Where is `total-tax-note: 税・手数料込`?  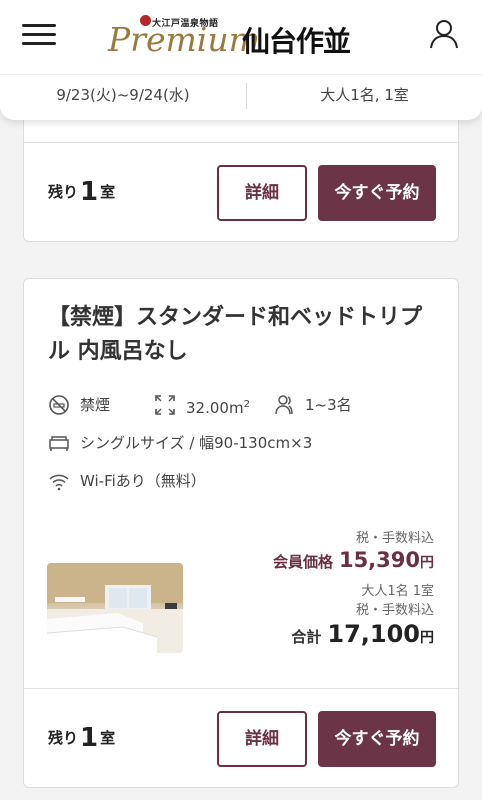 total-tax-note: 税・手数料込 is located at coordinates (394, 610).